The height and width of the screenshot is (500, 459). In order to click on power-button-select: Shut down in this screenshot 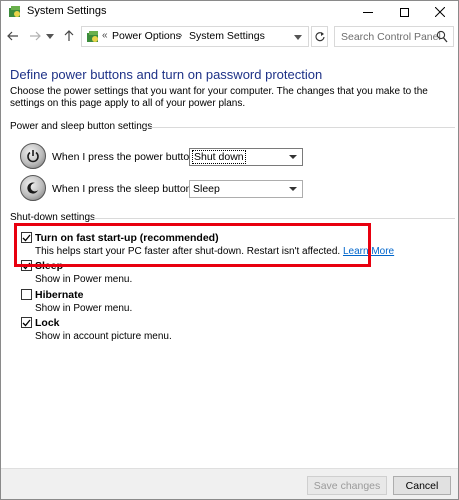, I will do `click(246, 157)`.